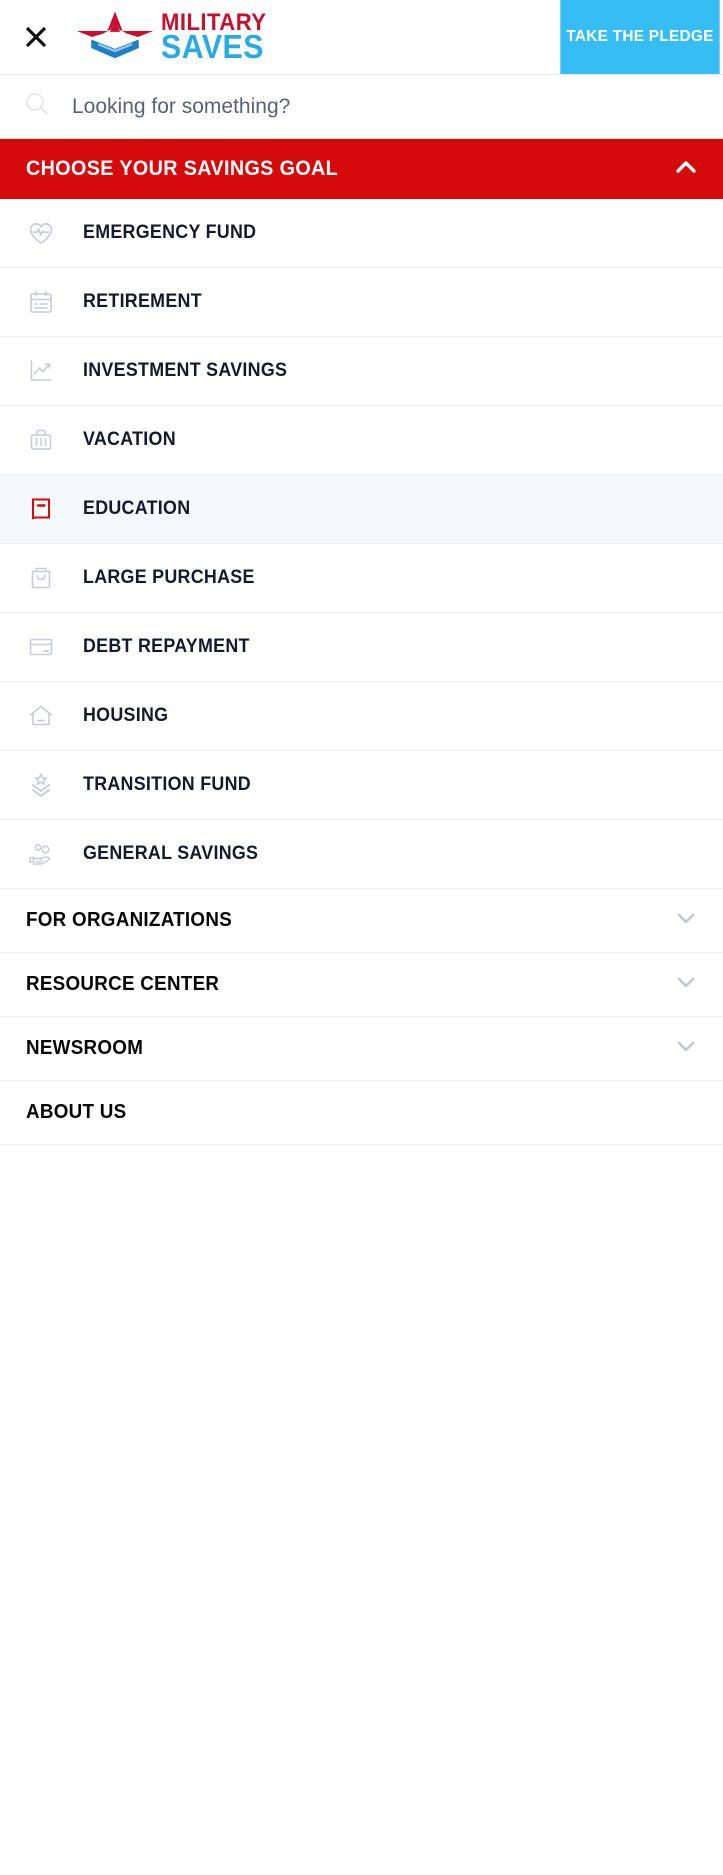 The height and width of the screenshot is (1875, 723). Describe the element at coordinates (41, 578) in the screenshot. I see `shopping-bag-icon` at that location.